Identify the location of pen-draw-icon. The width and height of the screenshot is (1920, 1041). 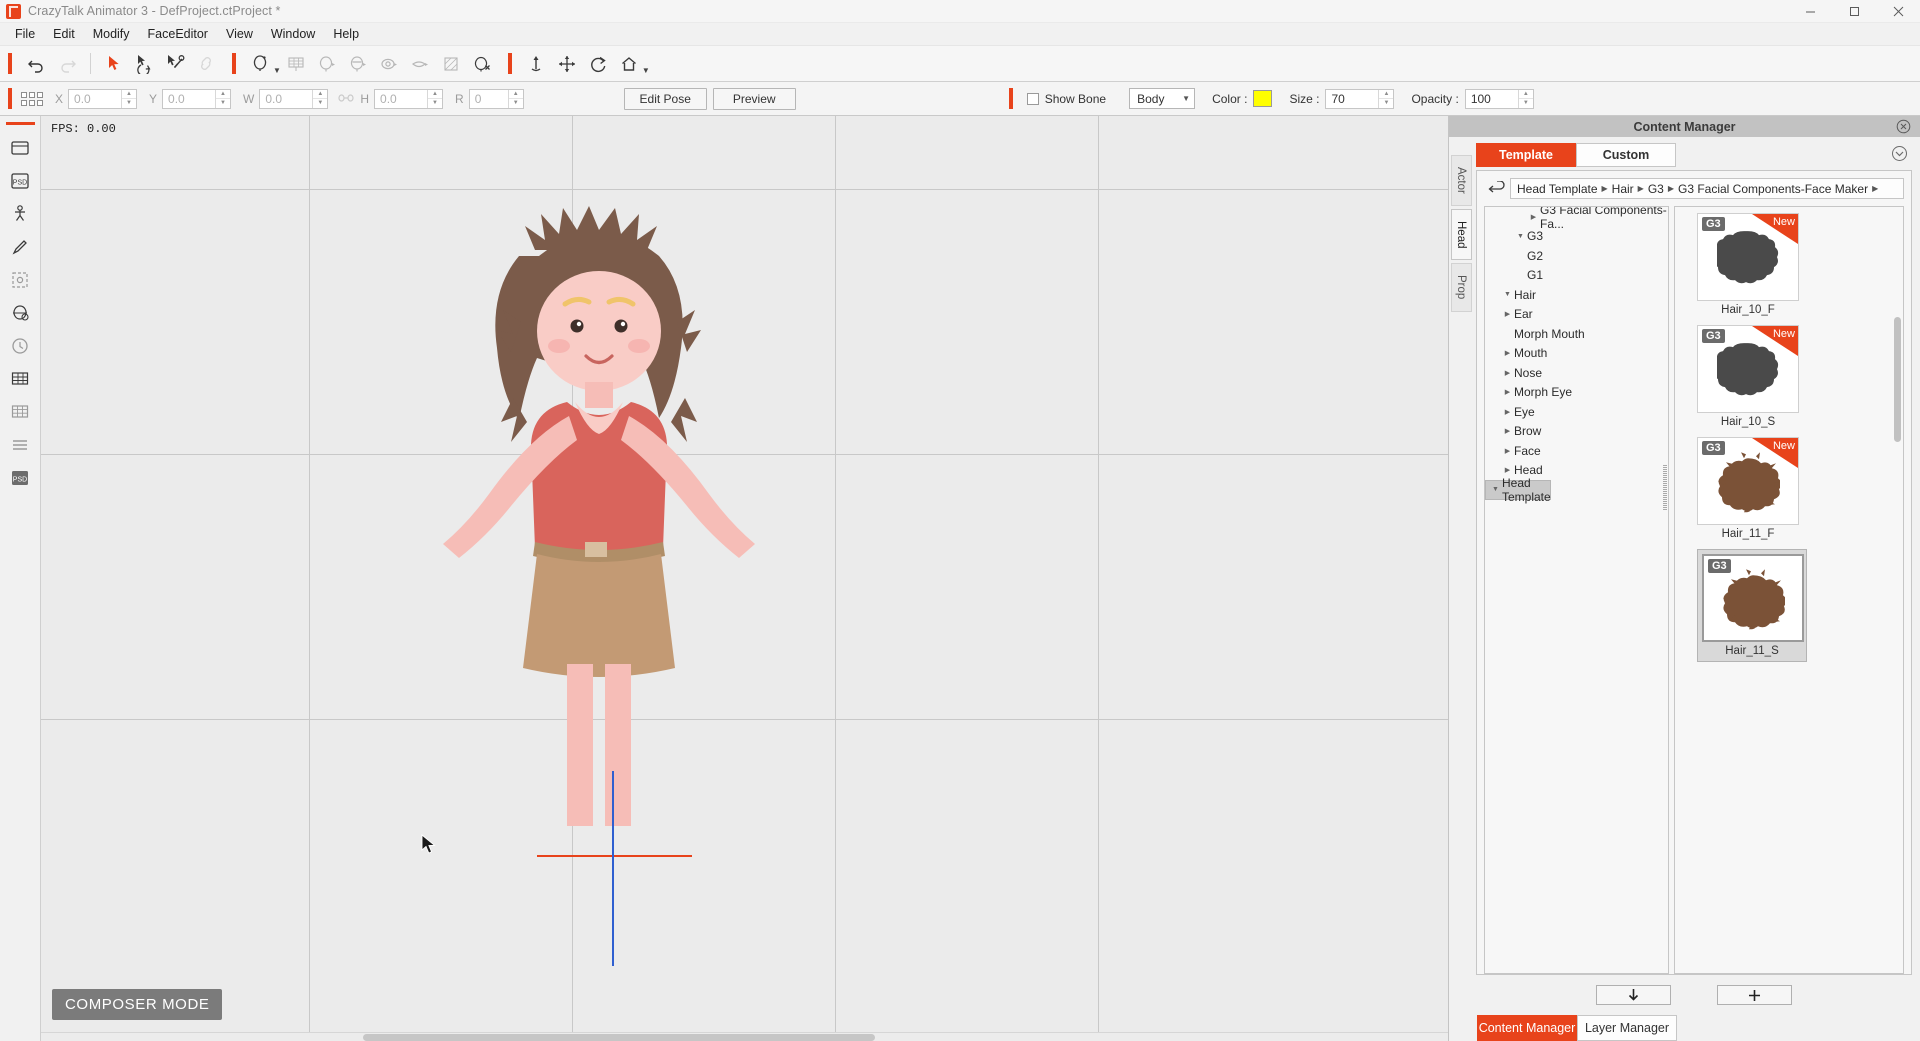
(20, 246).